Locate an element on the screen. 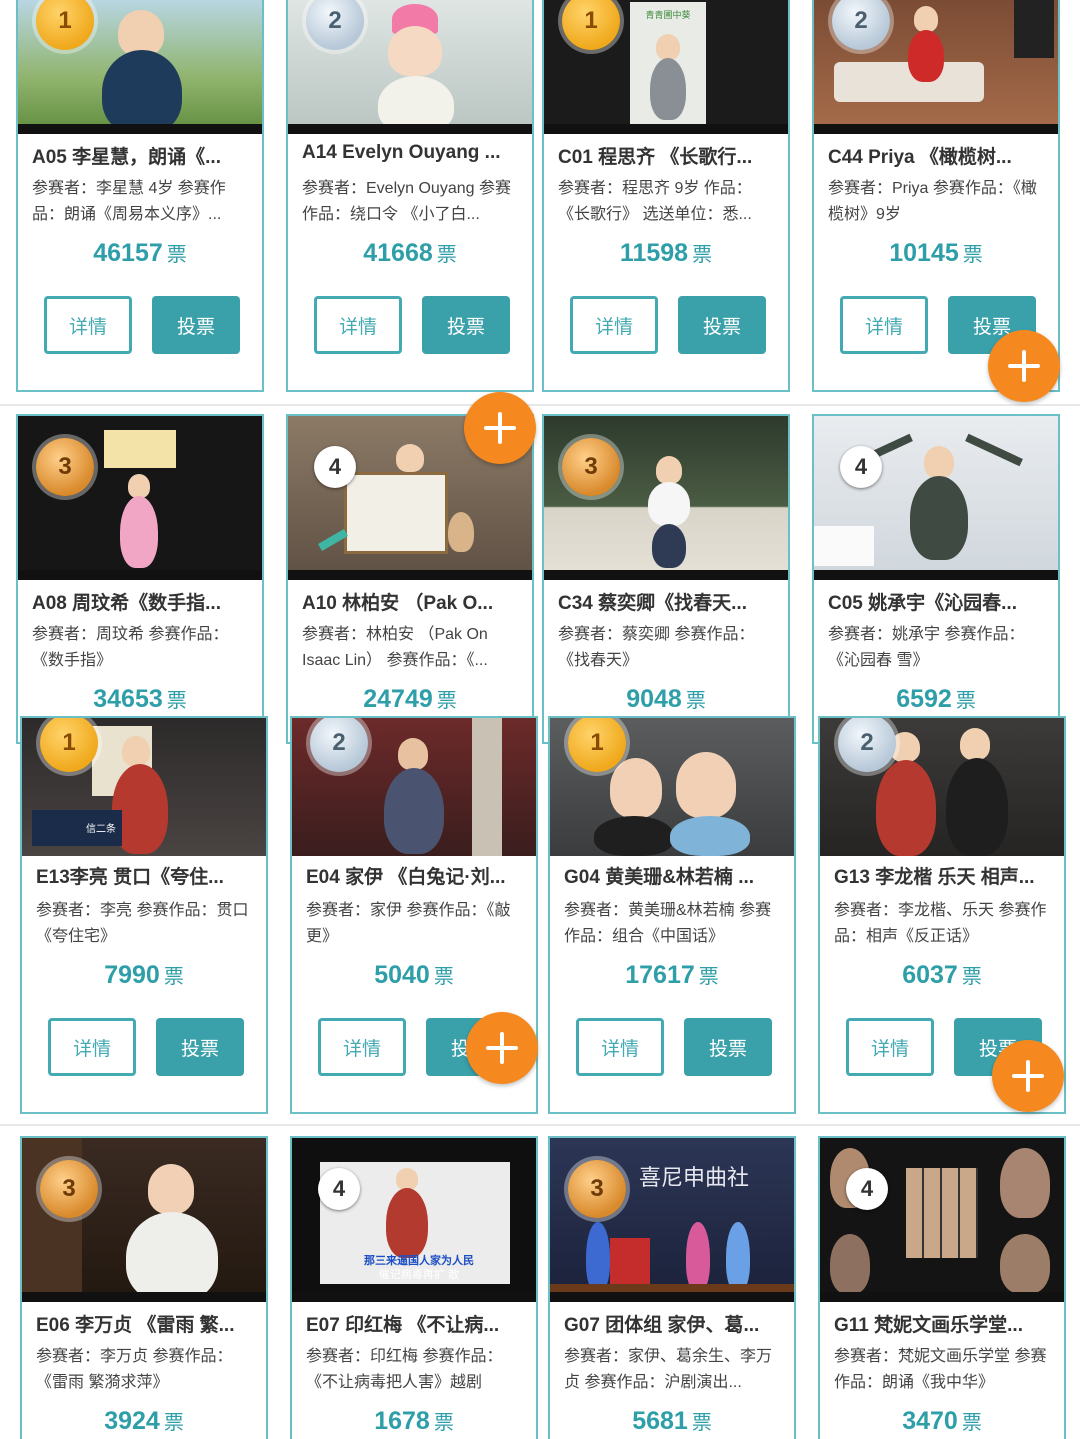 This screenshot has height=1439, width=1080. thumbnail-caption: 喜尼申曲社 is located at coordinates (693, 1178).